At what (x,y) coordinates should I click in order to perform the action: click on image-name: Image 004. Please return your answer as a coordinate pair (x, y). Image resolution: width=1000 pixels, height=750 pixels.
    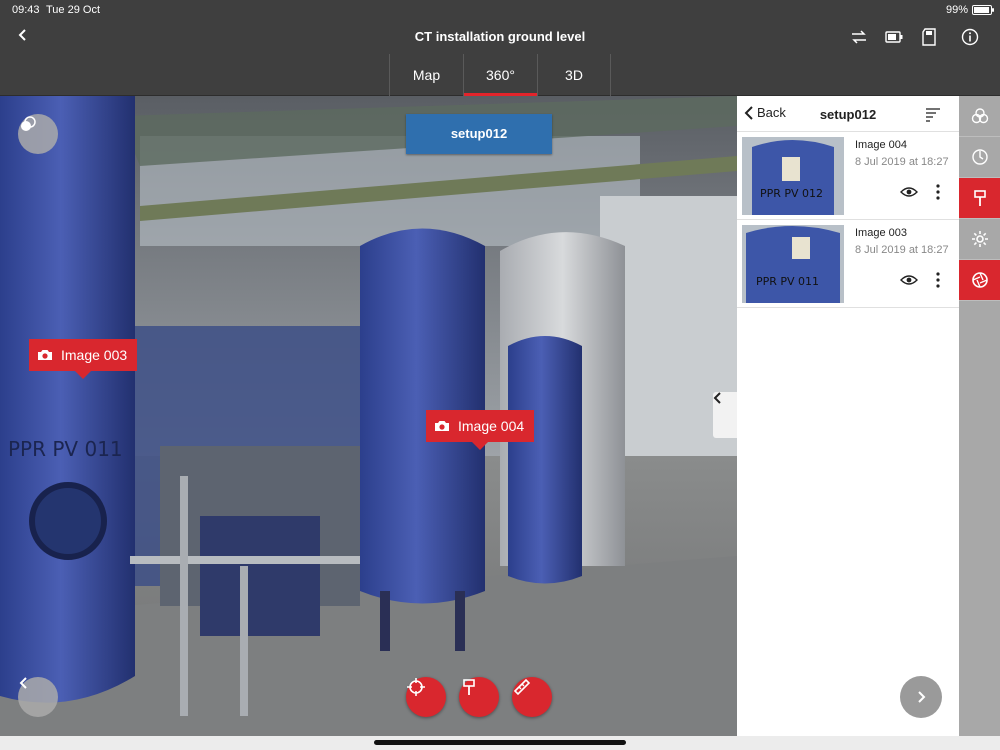
    Looking at the image, I should click on (881, 145).